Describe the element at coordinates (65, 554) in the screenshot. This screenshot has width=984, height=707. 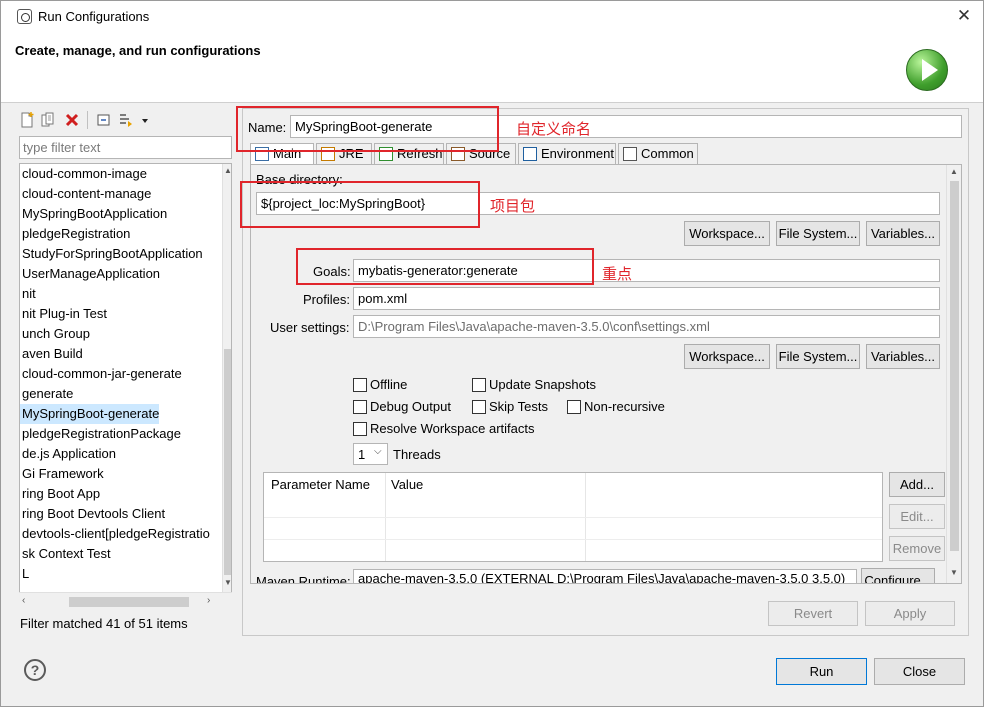
I see `tree-item: sk Context Test` at that location.